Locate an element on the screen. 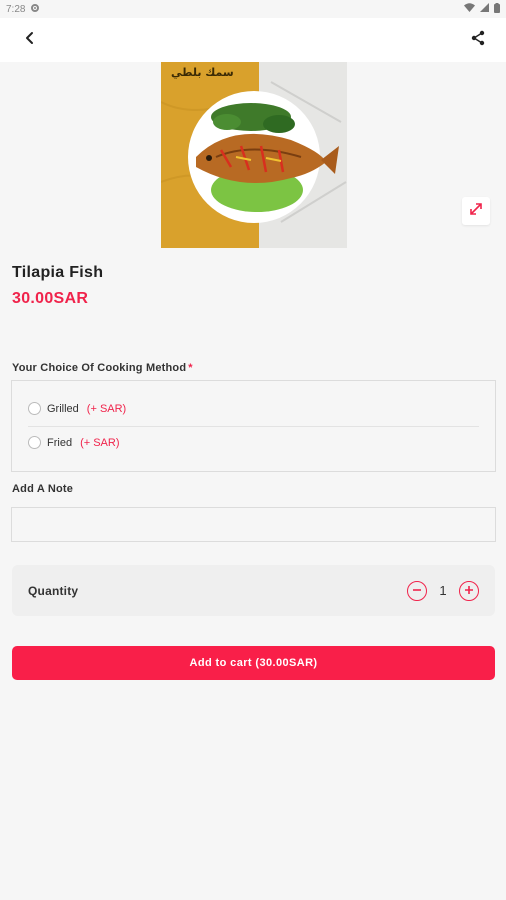 The image size is (506, 900). option-fried-label: Fried is located at coordinates (60, 442).